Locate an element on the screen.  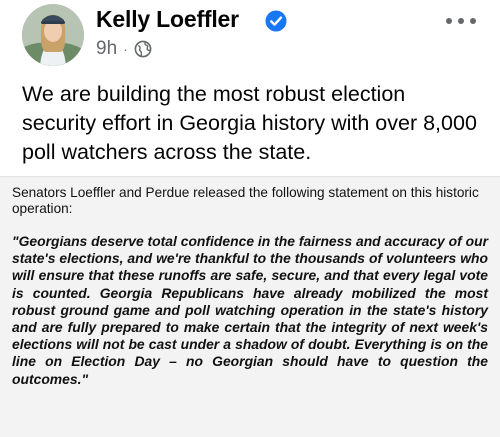
post-timestamp: 9h is located at coordinates (106, 49).